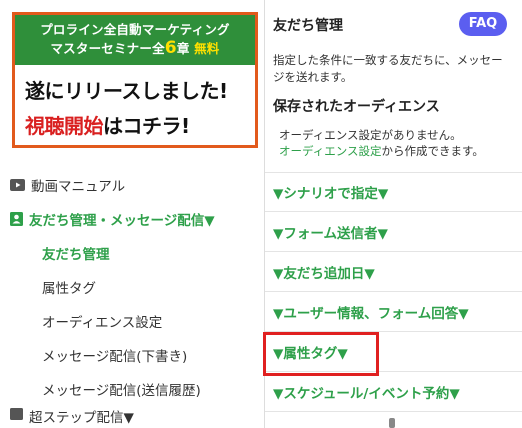 This screenshot has width=522, height=428. Describe the element at coordinates (64, 126) in the screenshot. I see `banner-cta-red: 視聴開始` at that location.